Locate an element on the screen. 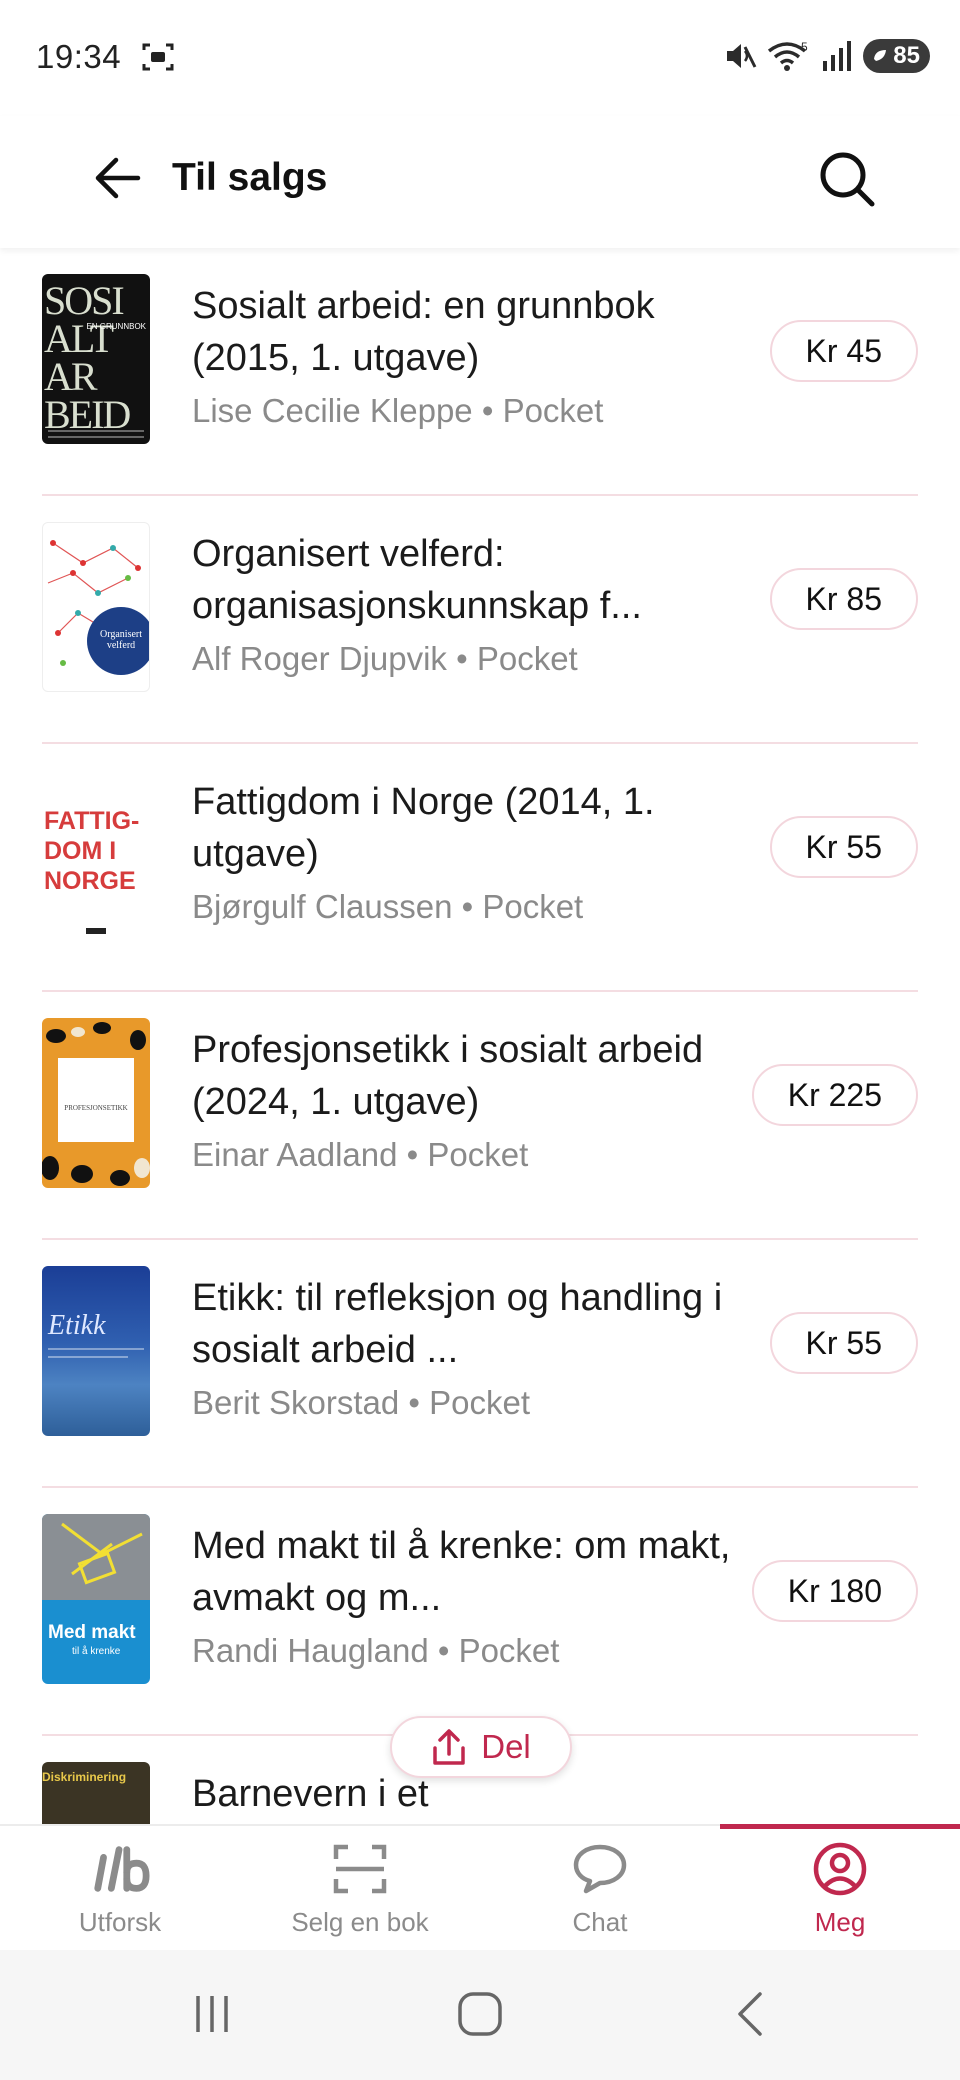  status-bar: 19:34 5 85 is located at coordinates (480, 58).